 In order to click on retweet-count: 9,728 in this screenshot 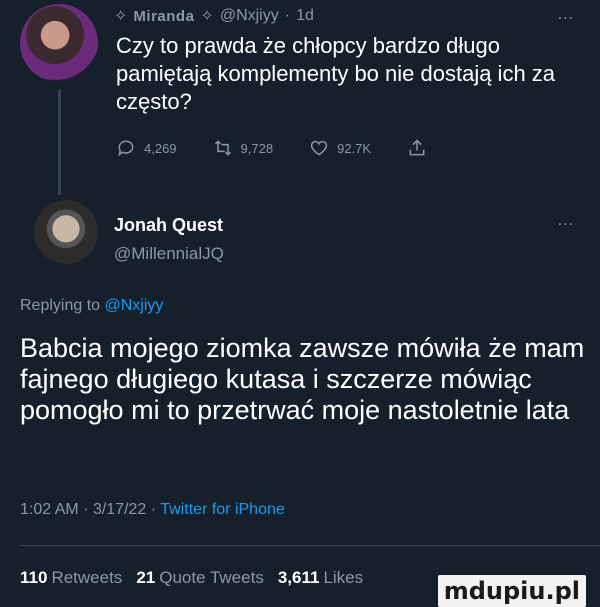, I will do `click(257, 148)`.